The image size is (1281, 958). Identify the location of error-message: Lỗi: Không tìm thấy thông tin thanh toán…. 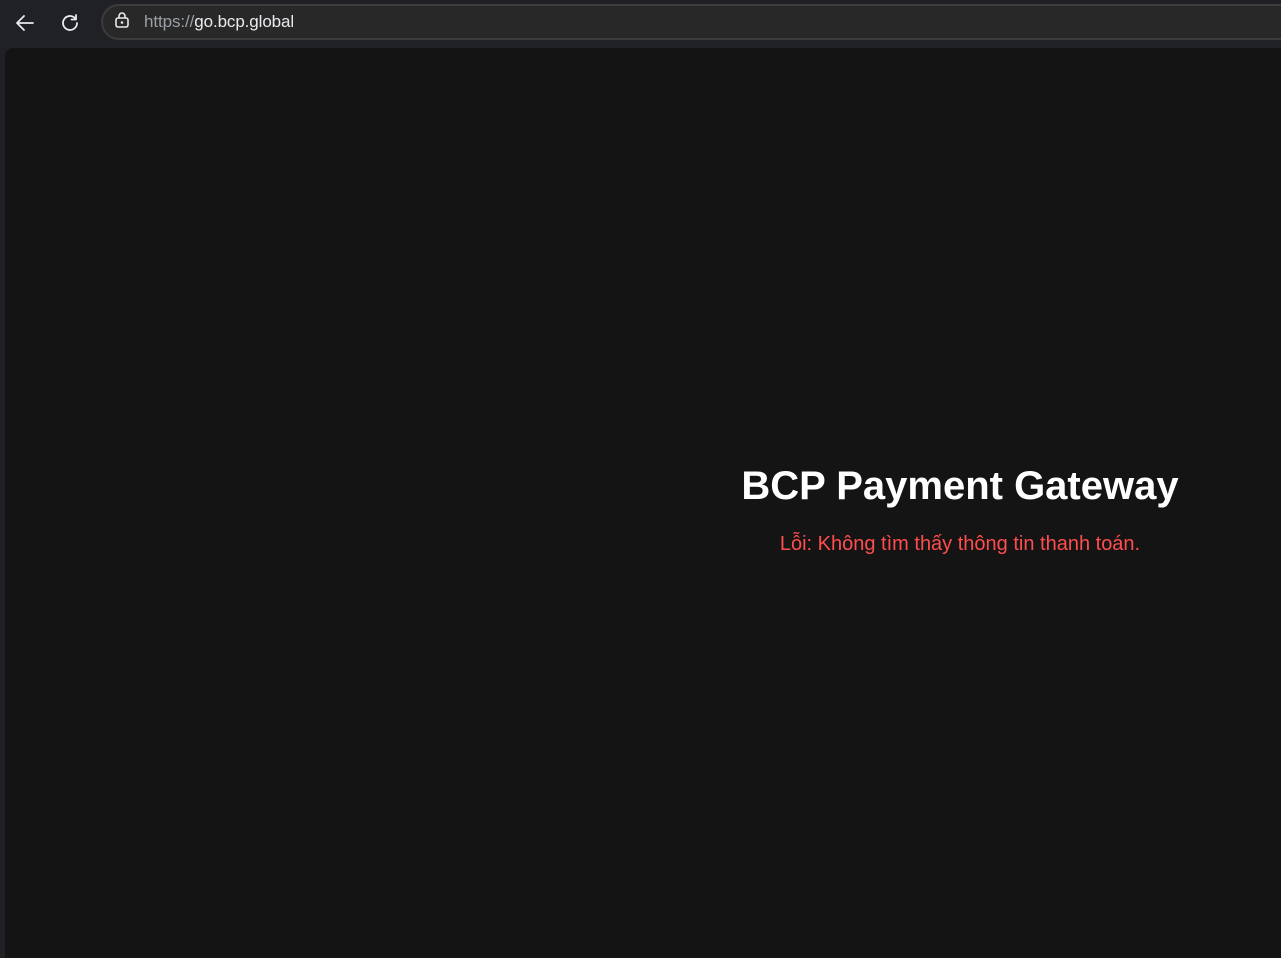
(960, 544).